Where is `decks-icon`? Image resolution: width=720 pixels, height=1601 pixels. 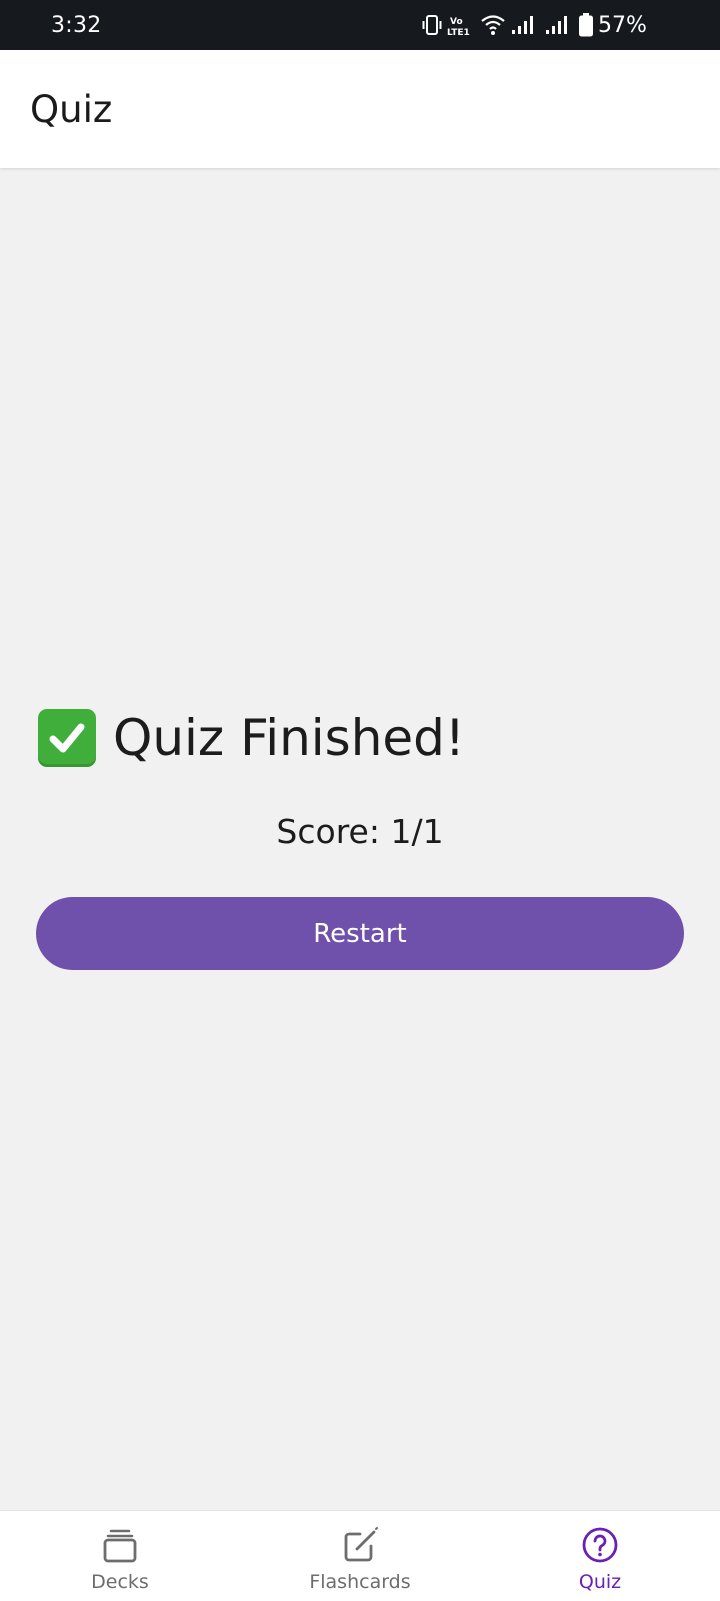 decks-icon is located at coordinates (120, 1546).